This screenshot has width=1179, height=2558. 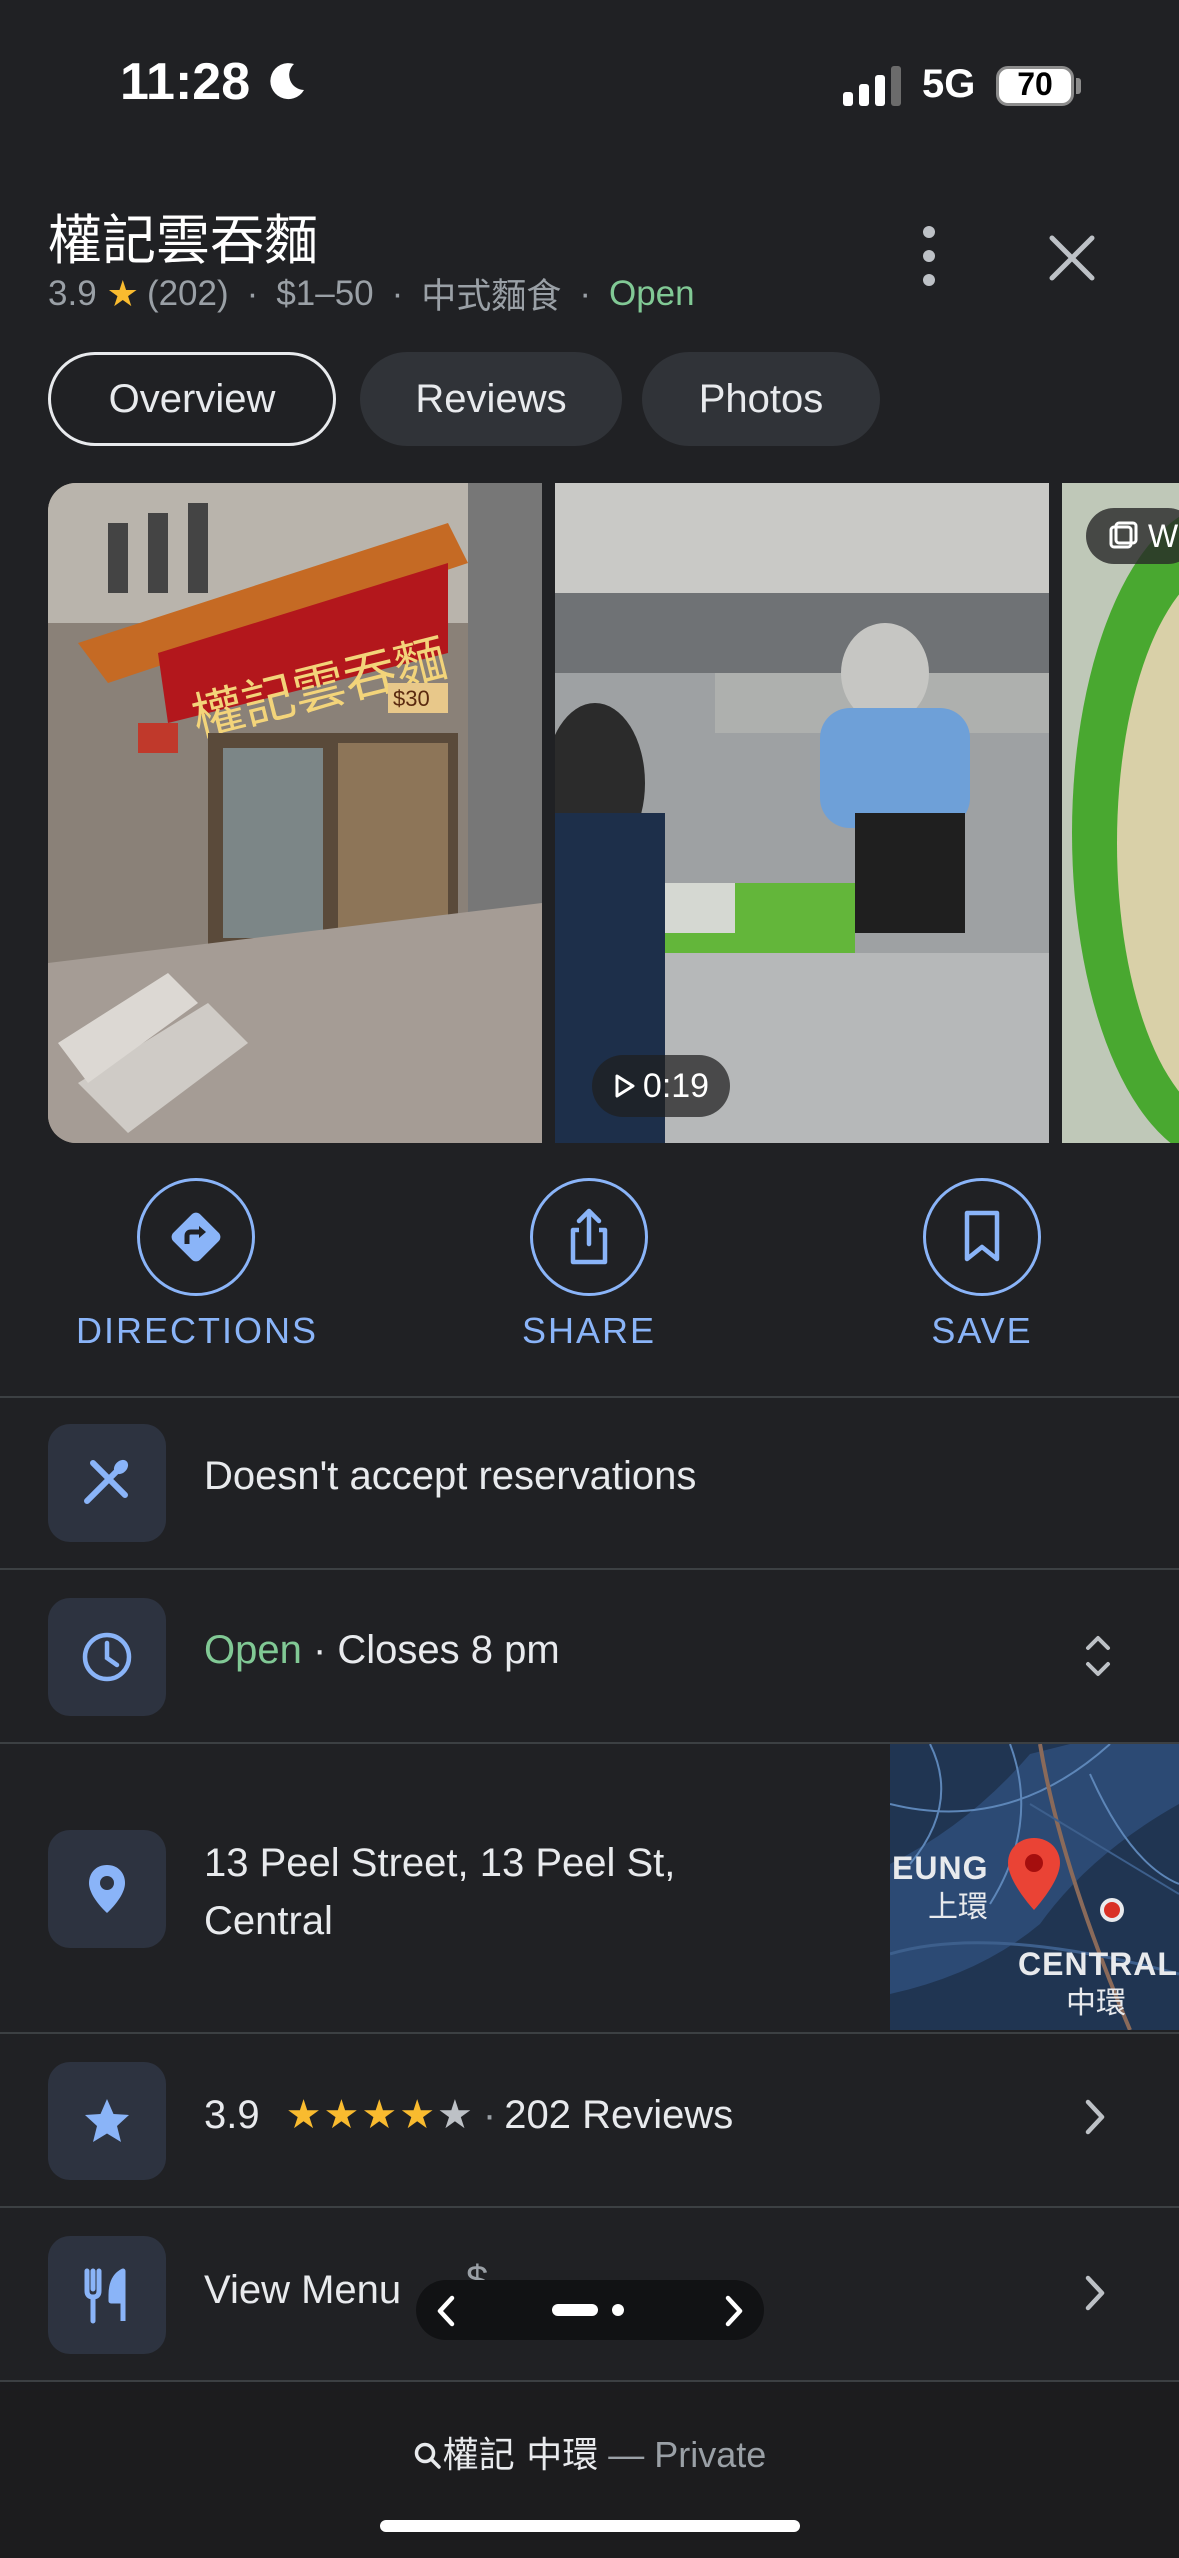 What do you see at coordinates (682, 2454) in the screenshot?
I see `search-suffix: — Private` at bounding box center [682, 2454].